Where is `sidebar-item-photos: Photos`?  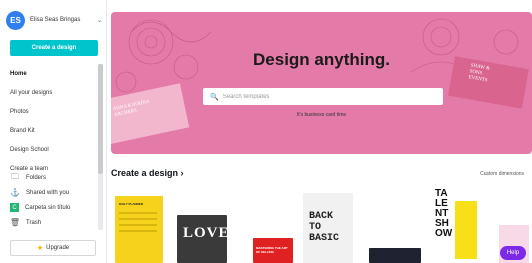 sidebar-item-photos: Photos is located at coordinates (53, 111).